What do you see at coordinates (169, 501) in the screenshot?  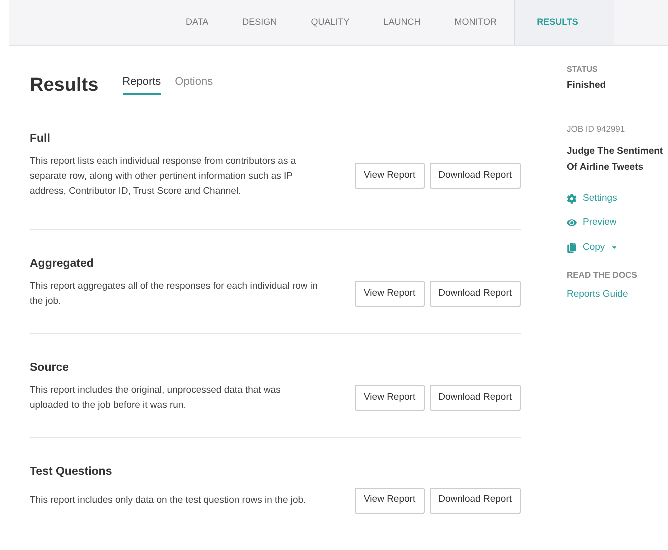 I see `report-description: This report includes only data on the test question rows in the job.` at bounding box center [169, 501].